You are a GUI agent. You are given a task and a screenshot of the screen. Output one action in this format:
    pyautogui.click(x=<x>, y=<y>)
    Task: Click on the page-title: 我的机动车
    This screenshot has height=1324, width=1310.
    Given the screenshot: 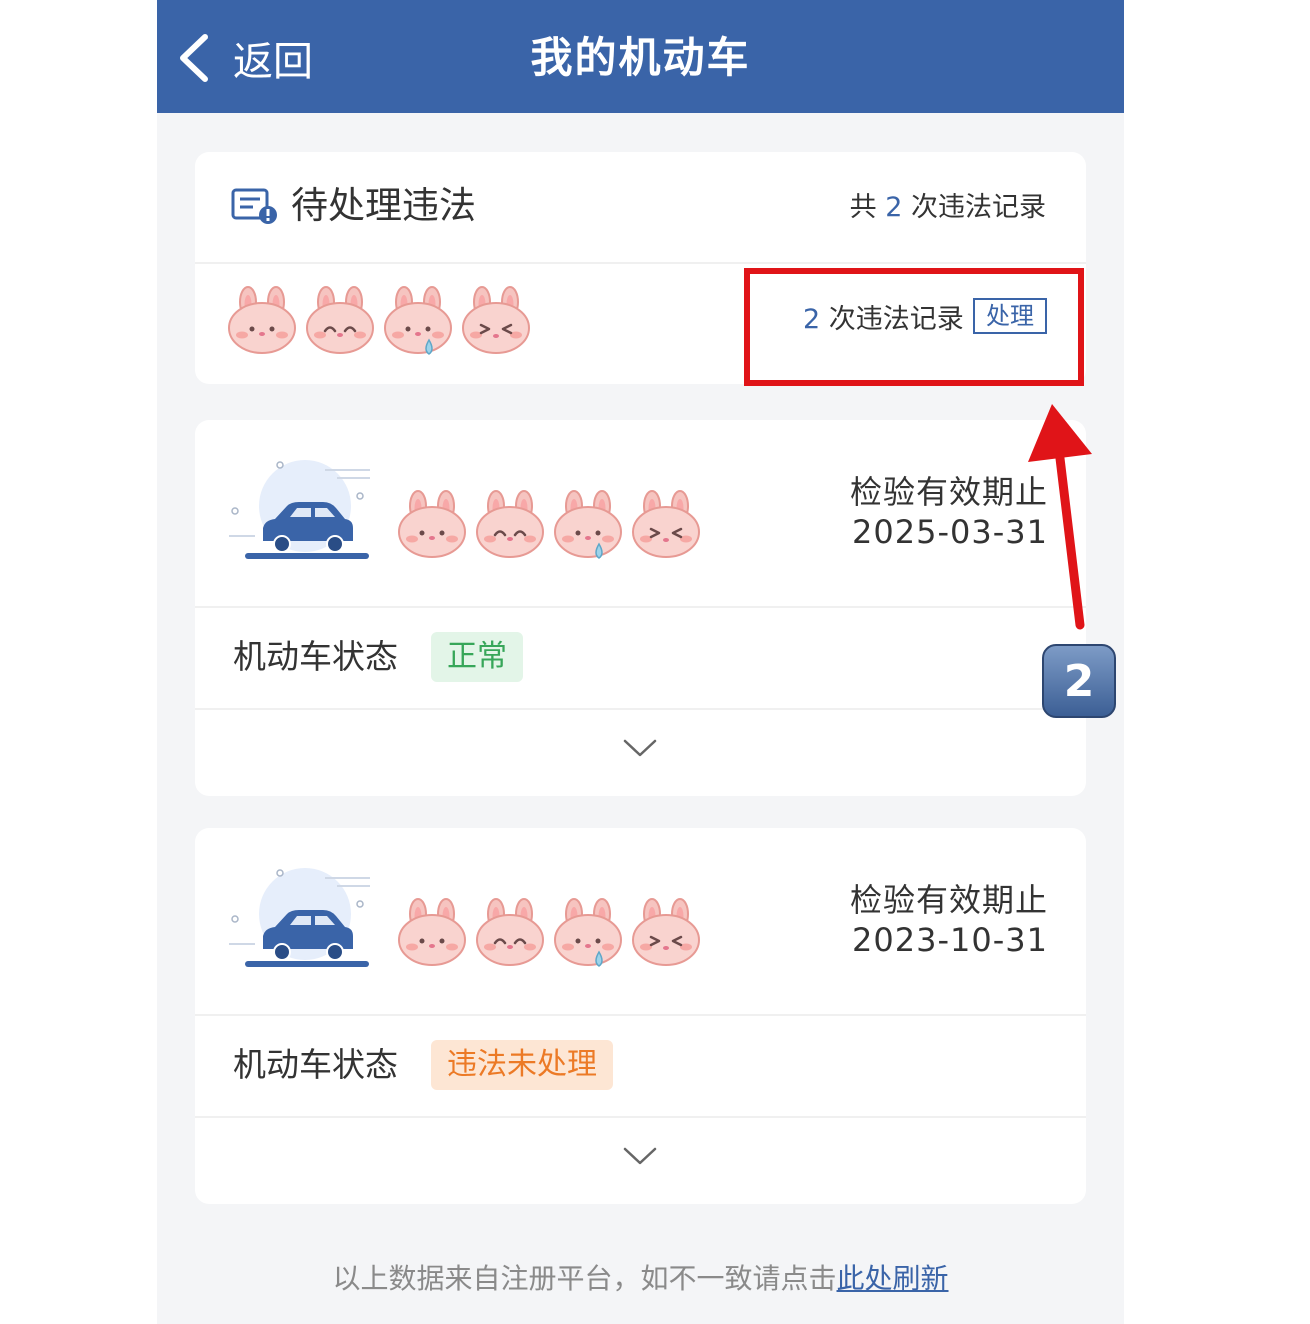 What is the action you would take?
    pyautogui.click(x=640, y=57)
    